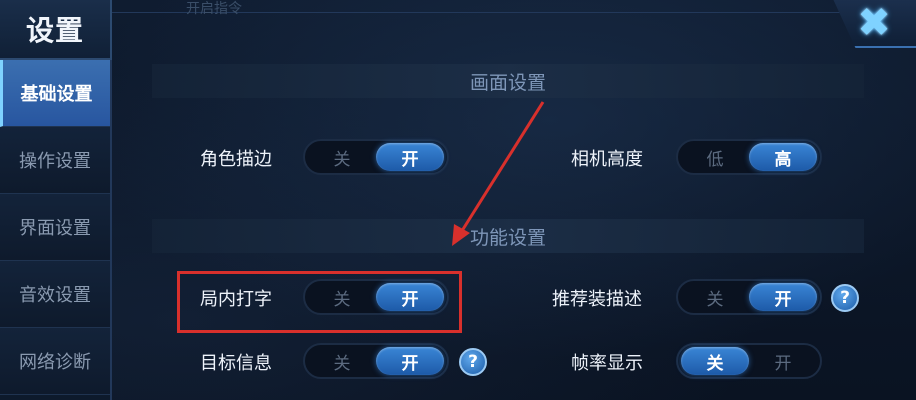  What do you see at coordinates (236, 159) in the screenshot?
I see `role-outline-label: 角色描边` at bounding box center [236, 159].